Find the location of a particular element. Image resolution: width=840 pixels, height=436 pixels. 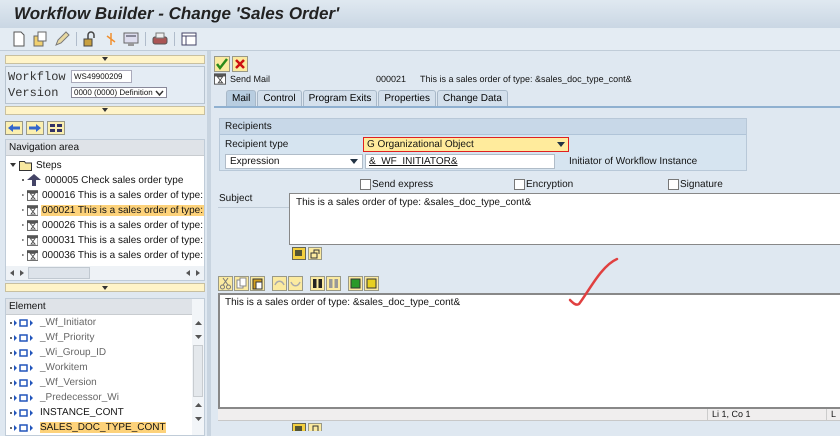

pencil-icon is located at coordinates (62, 39).